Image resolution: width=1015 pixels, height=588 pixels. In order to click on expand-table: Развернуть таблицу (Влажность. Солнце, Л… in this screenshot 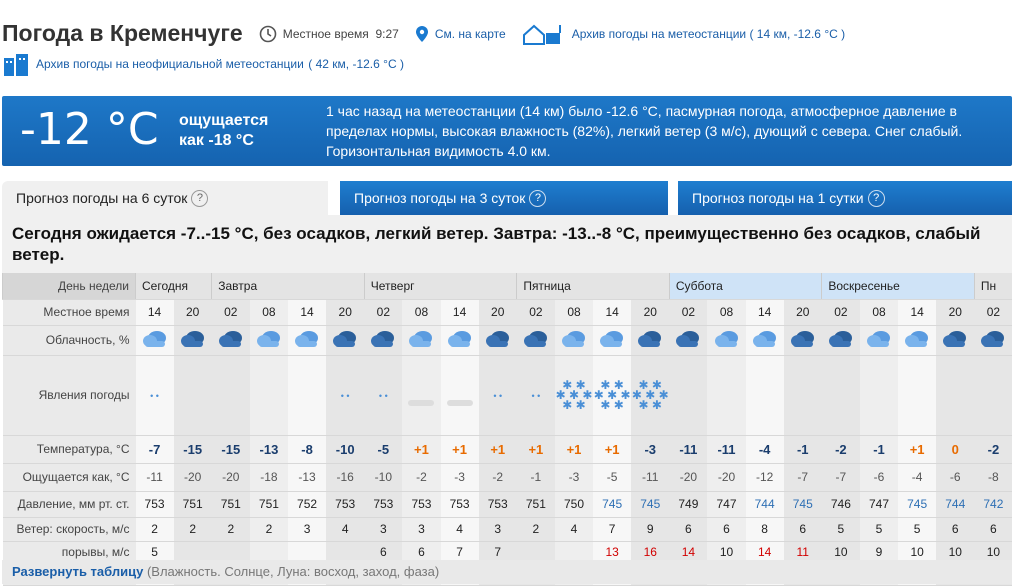, I will do `click(507, 572)`.